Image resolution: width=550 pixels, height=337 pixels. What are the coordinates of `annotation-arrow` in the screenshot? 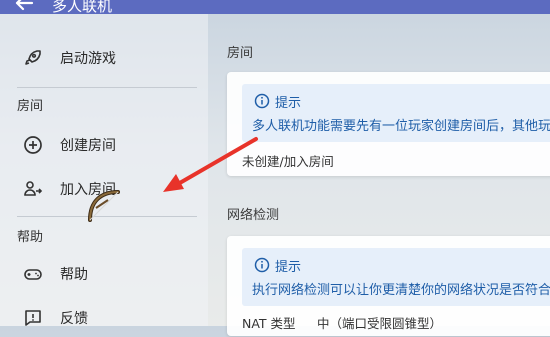 It's located at (210, 164).